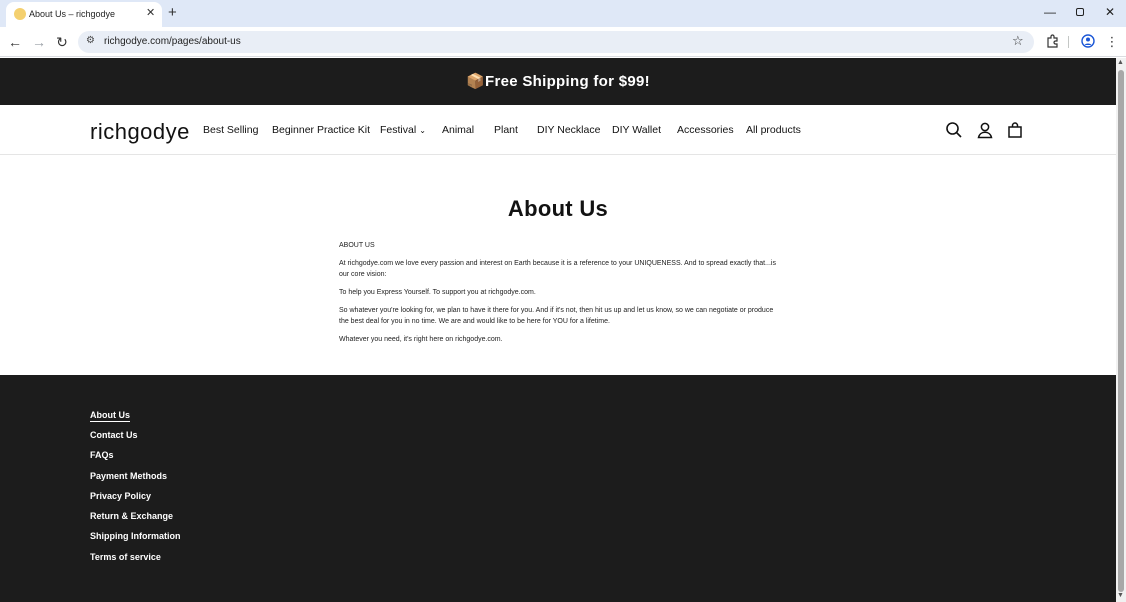 This screenshot has height=602, width=1126. I want to click on nav-festival: Festival ⌄, so click(403, 130).